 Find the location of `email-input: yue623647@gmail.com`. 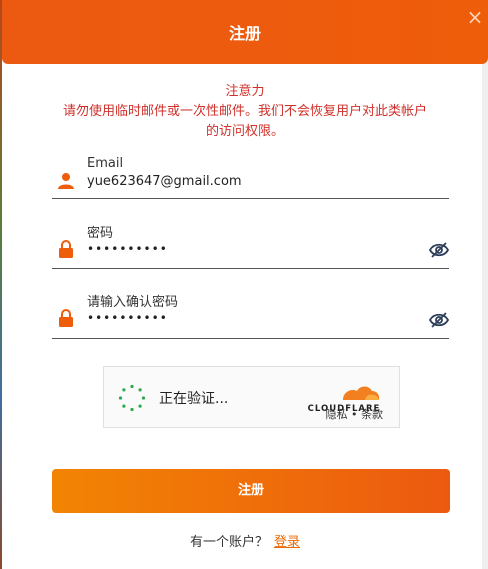

email-input: yue623647@gmail.com is located at coordinates (164, 181).